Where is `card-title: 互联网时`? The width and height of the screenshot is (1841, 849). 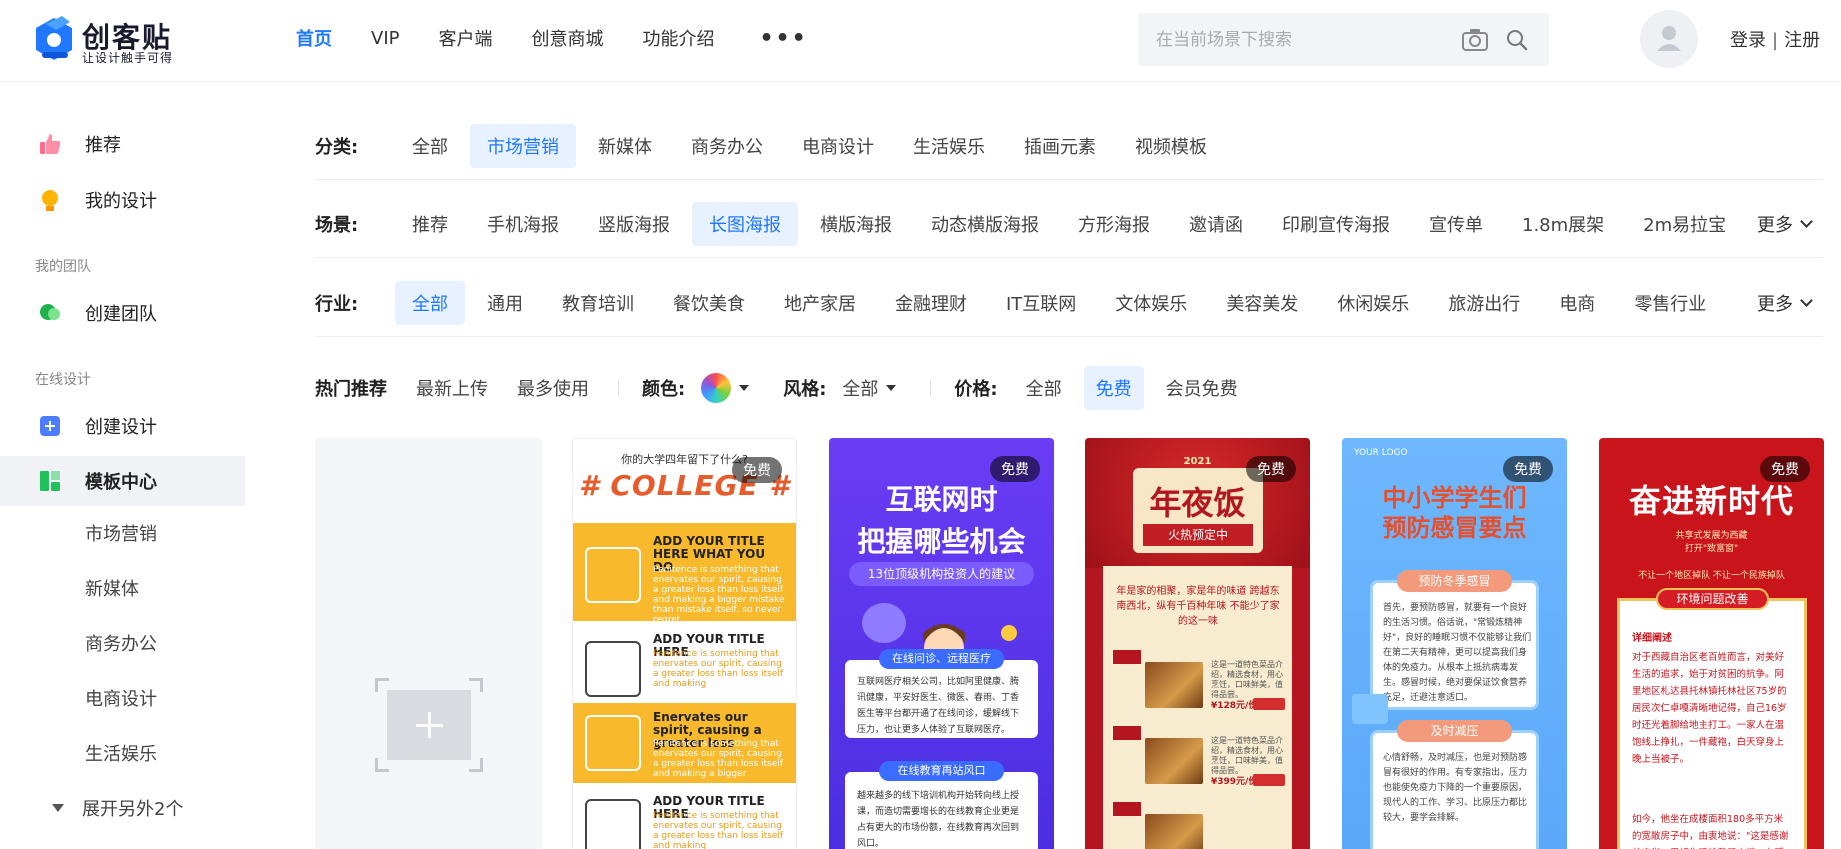 card-title: 互联网时 is located at coordinates (941, 499).